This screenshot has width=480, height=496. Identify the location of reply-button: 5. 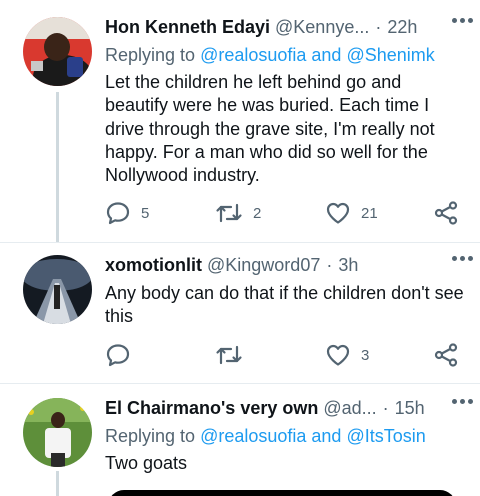
(127, 213).